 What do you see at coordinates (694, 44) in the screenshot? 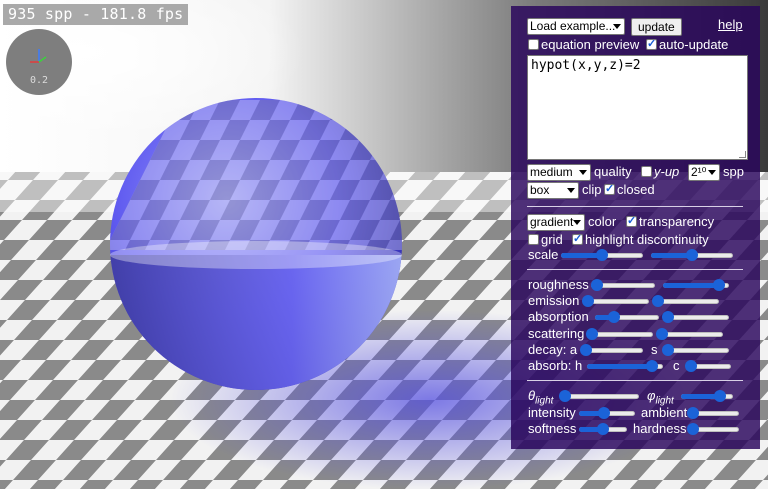
I see `auto-update-label: auto-update` at bounding box center [694, 44].